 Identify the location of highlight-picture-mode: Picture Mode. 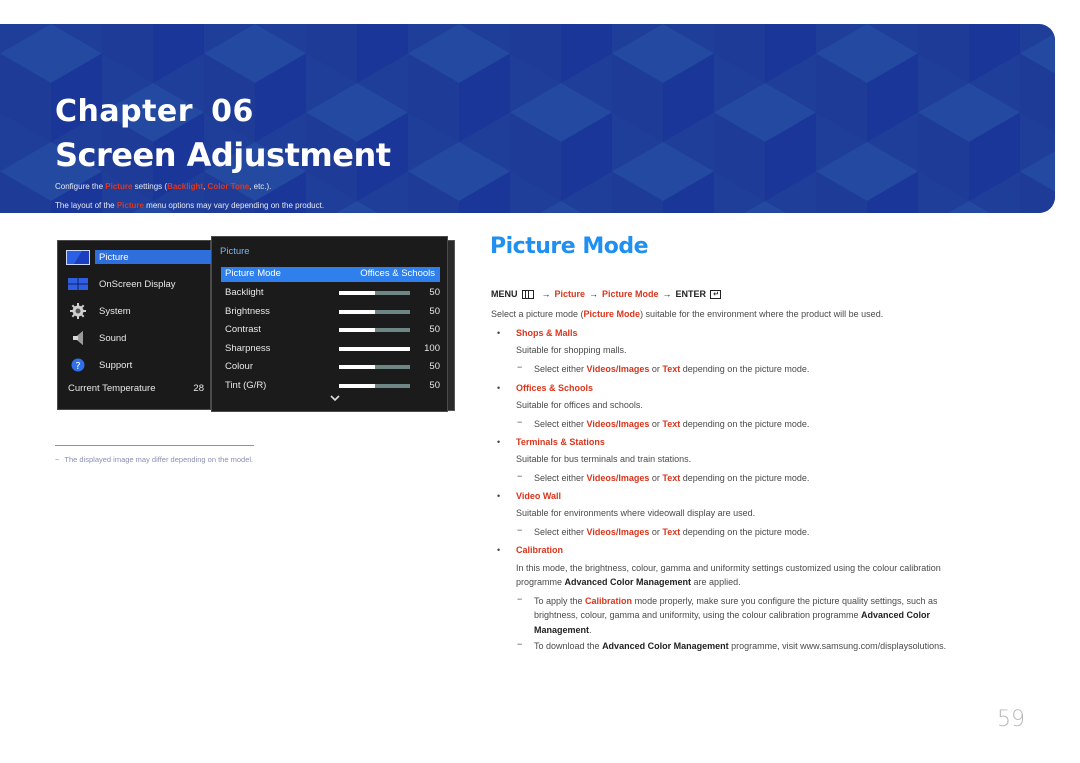
(612, 314).